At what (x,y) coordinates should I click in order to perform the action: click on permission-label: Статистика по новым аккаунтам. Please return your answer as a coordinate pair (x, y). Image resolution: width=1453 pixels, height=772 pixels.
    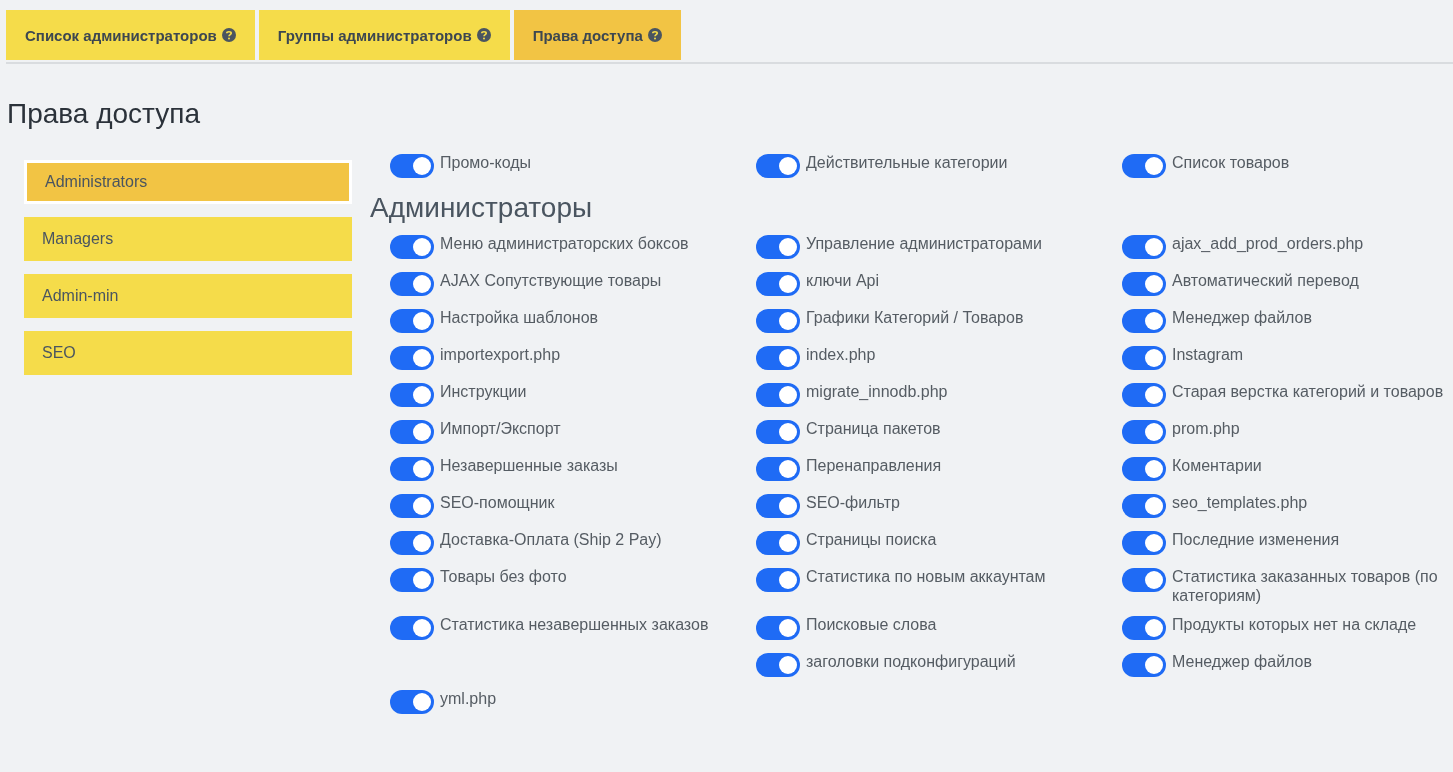
    Looking at the image, I should click on (926, 576).